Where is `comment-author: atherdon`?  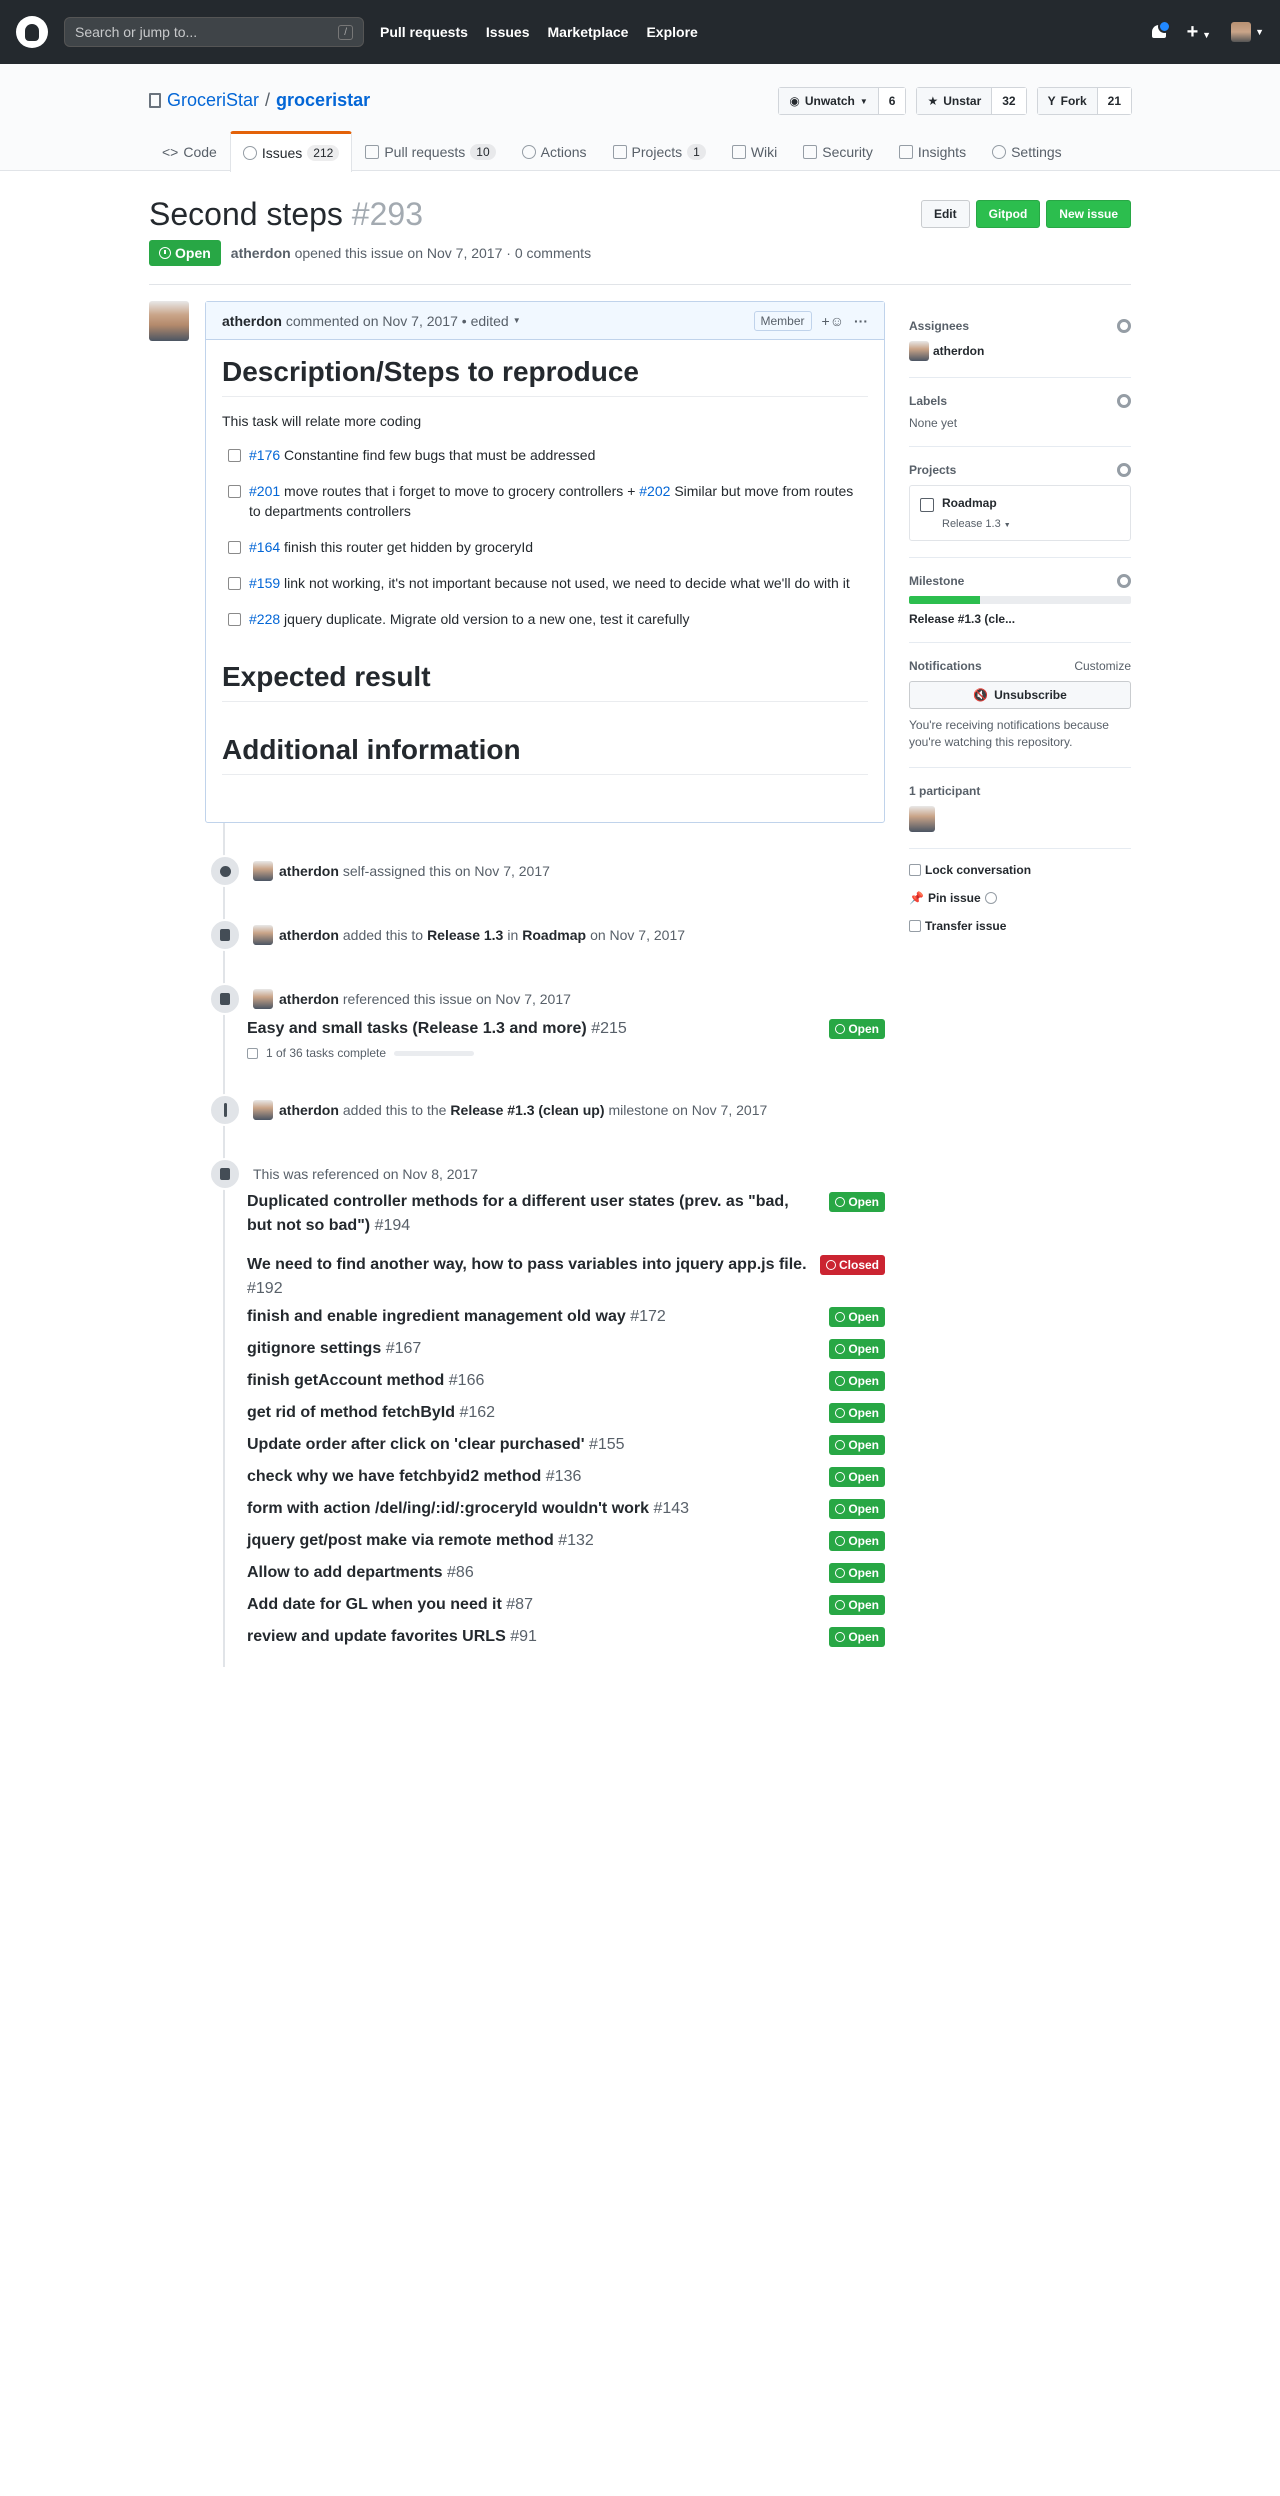
comment-author: atherdon is located at coordinates (252, 321).